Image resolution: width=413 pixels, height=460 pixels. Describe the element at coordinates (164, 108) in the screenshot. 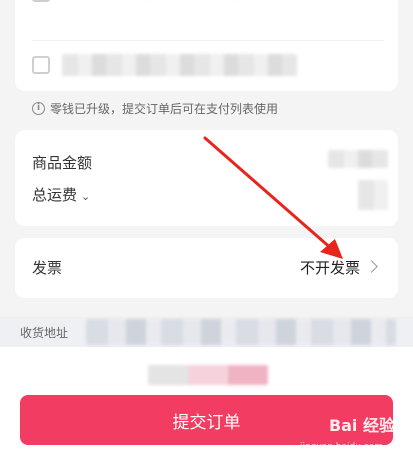

I see `wallet-notice-text: 零钱已升级，提交订单后可在支付列表使用` at that location.